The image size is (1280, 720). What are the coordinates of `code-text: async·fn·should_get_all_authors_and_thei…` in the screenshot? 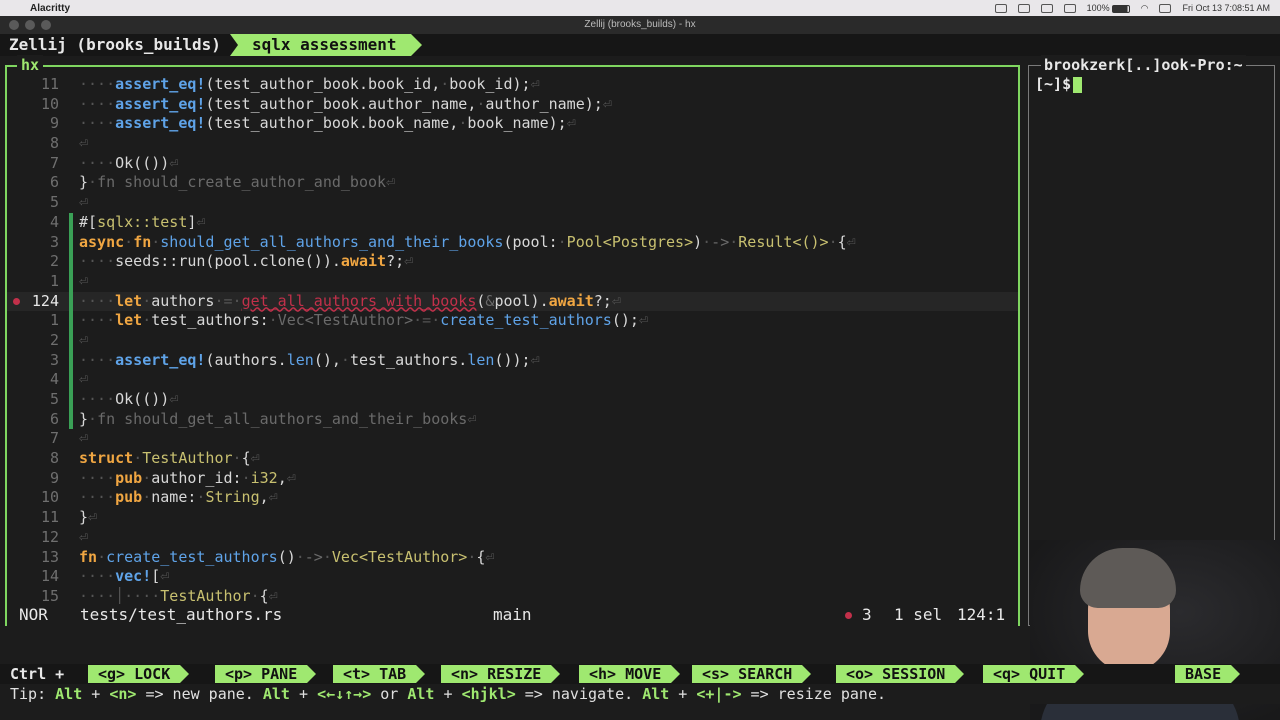 It's located at (467, 243).